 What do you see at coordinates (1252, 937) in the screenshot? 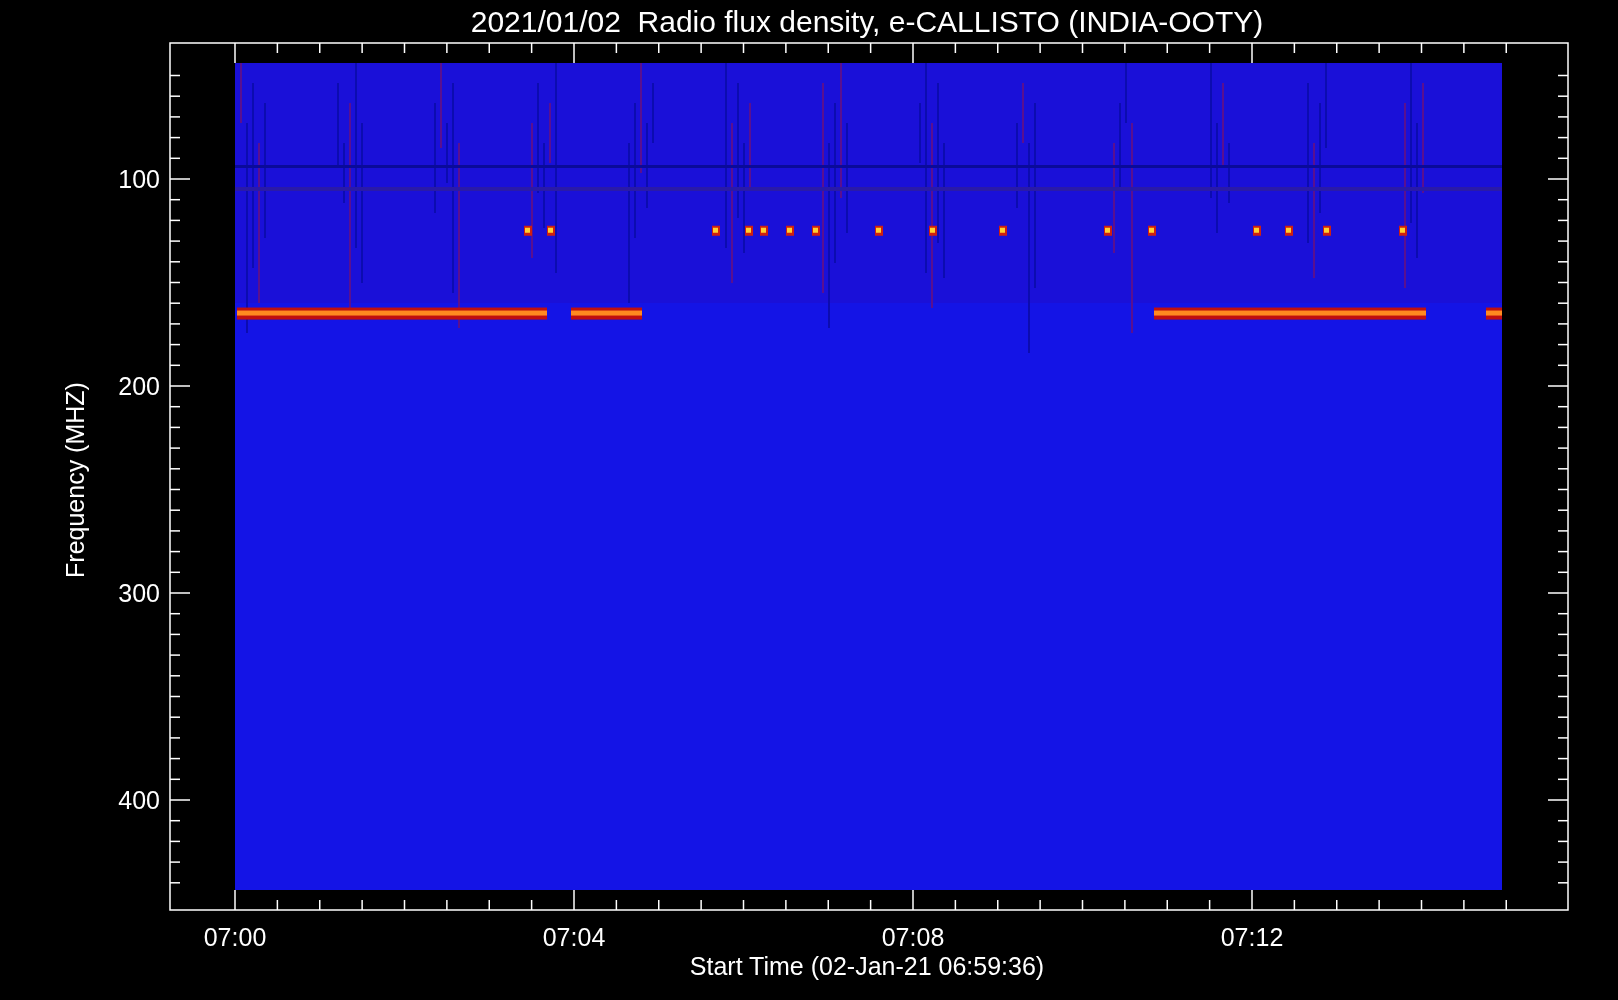
I see `x-tick-label: 07:12` at bounding box center [1252, 937].